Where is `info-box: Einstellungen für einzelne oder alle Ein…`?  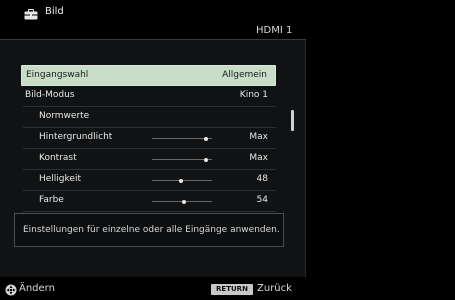
info-box: Einstellungen für einzelne oder alle Ein… is located at coordinates (149, 230).